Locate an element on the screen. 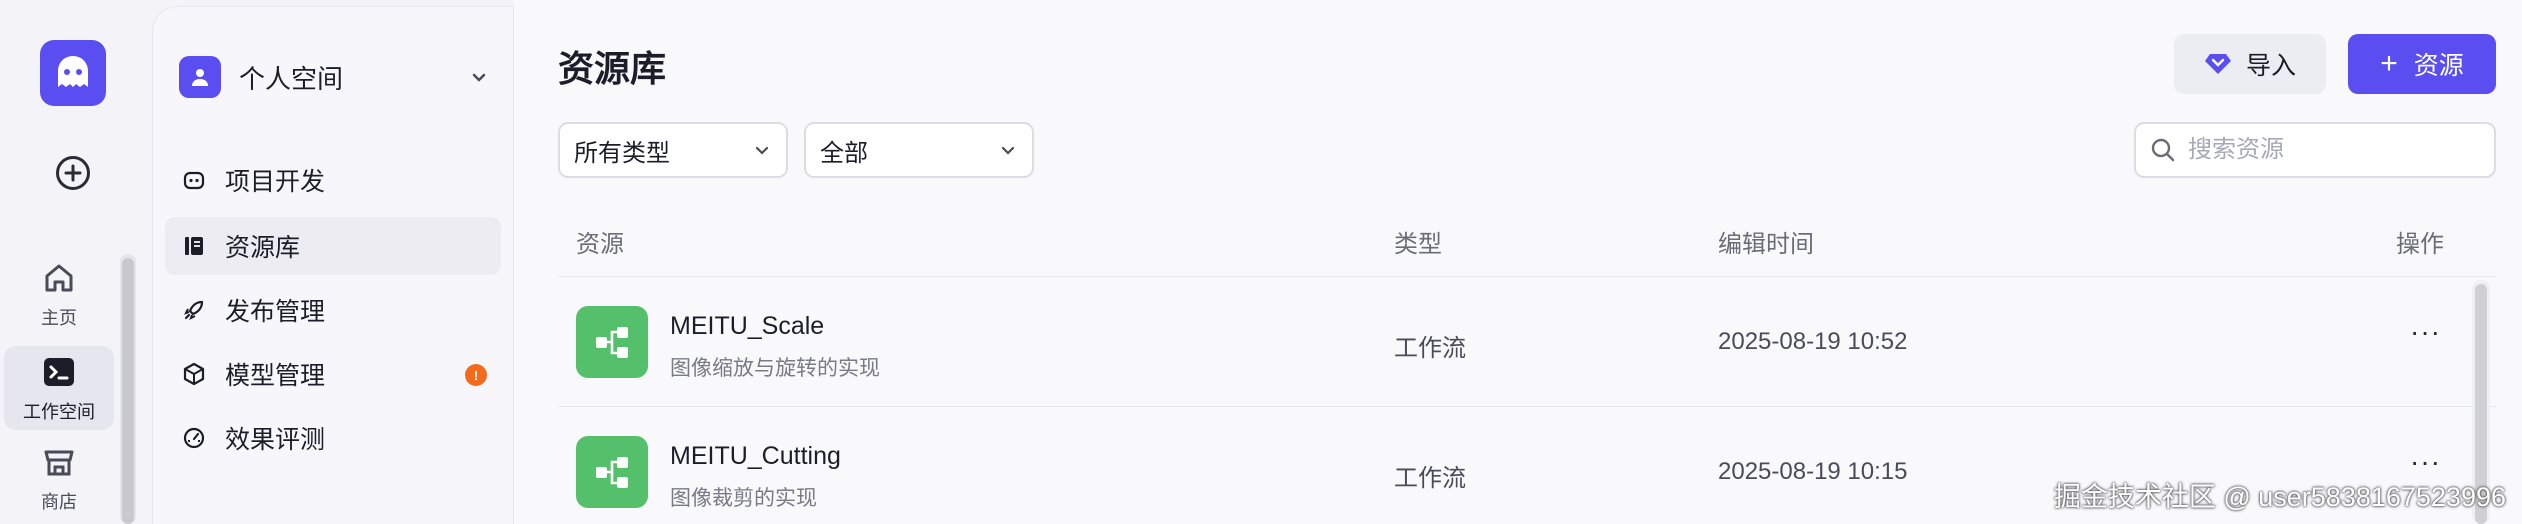  rail-item-label: 主页 is located at coordinates (59, 318).